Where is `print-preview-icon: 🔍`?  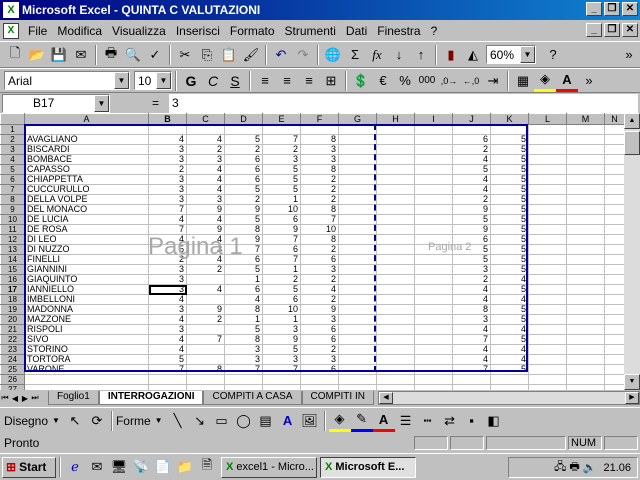 print-preview-icon: 🔍 is located at coordinates (133, 55).